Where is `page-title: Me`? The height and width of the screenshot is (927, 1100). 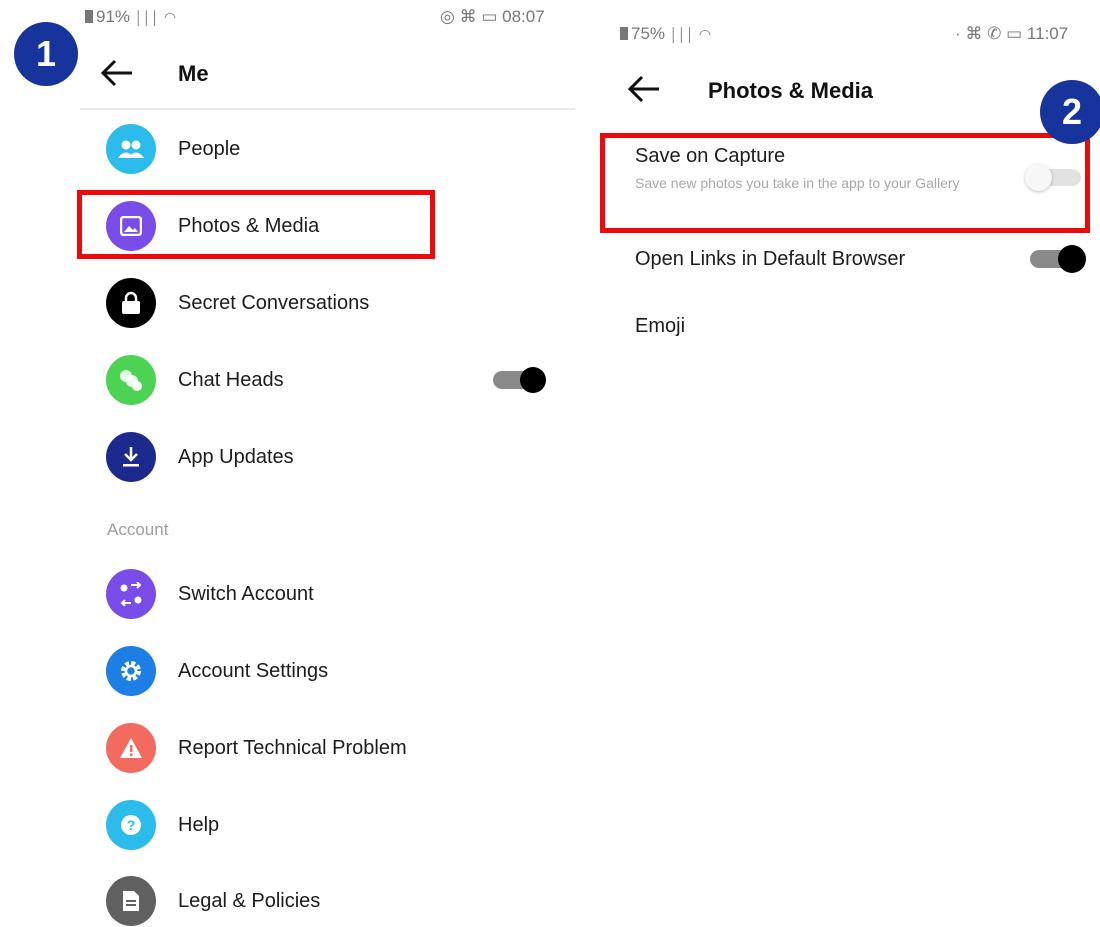
page-title: Me is located at coordinates (193, 73).